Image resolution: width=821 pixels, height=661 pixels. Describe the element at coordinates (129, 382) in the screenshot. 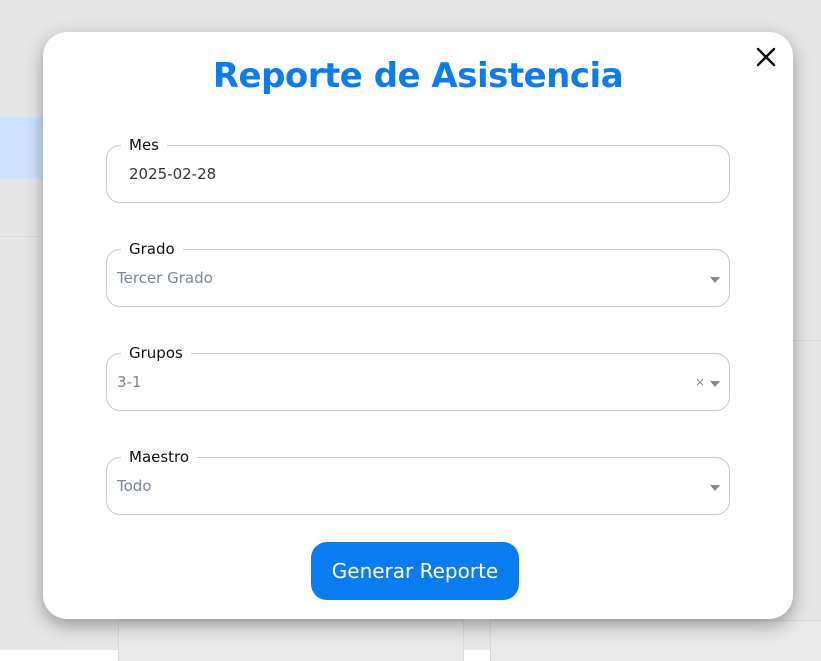

I see `groups-value: 3-1` at that location.